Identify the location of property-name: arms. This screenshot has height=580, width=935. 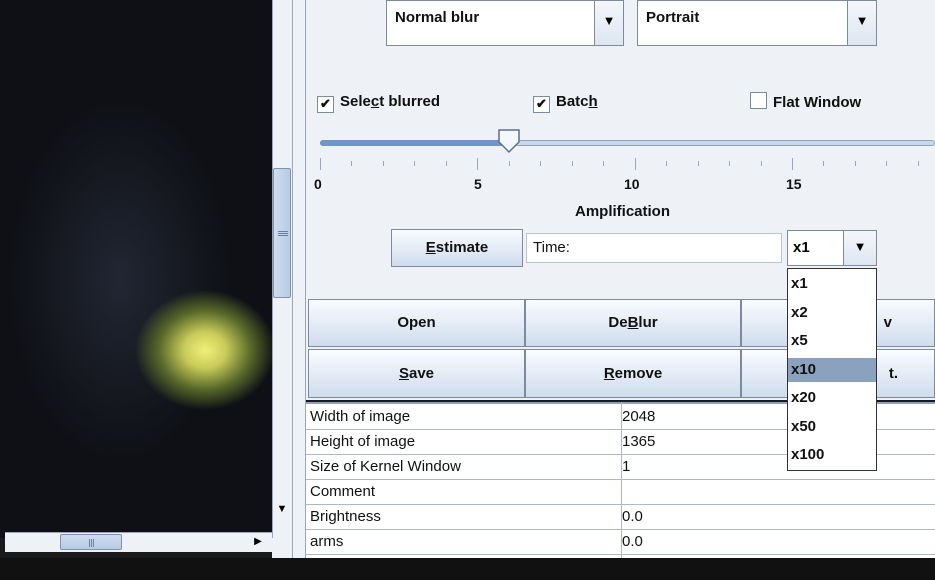
(327, 541).